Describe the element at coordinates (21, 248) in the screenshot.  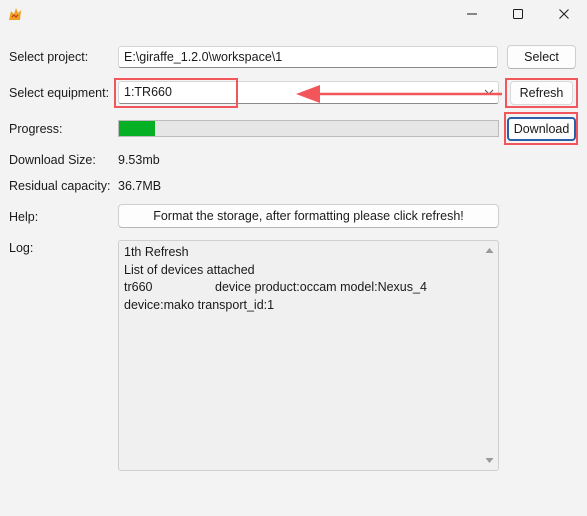
I see `log-label: Log:` at that location.